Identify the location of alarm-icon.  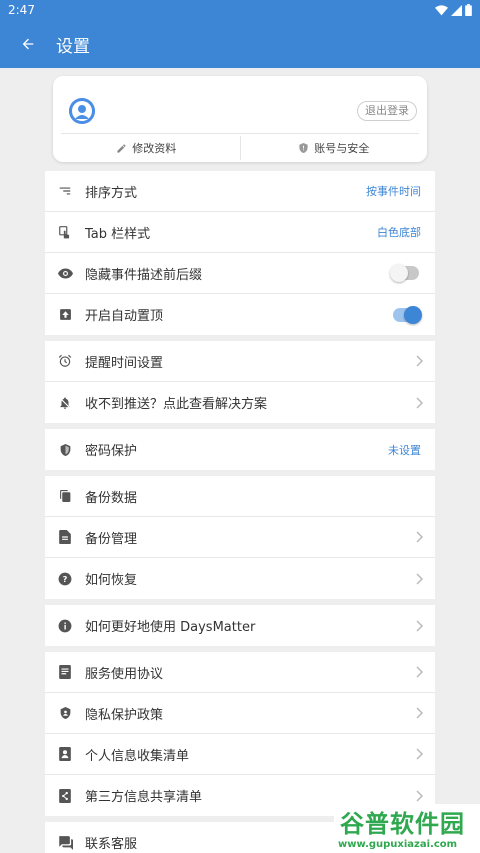
(65, 360).